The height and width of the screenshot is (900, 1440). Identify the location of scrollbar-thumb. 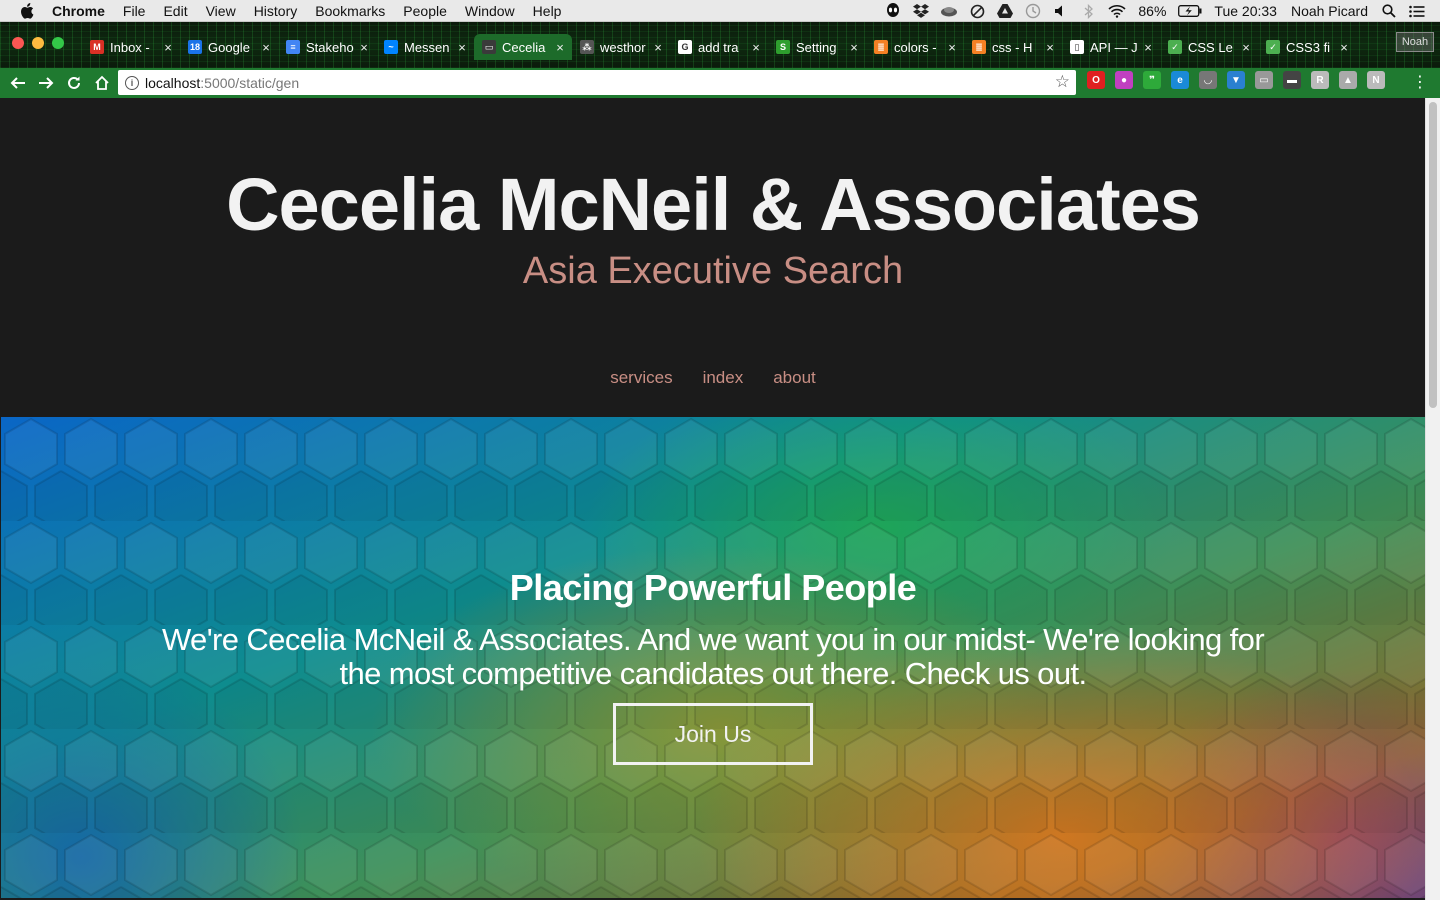
(1433, 255).